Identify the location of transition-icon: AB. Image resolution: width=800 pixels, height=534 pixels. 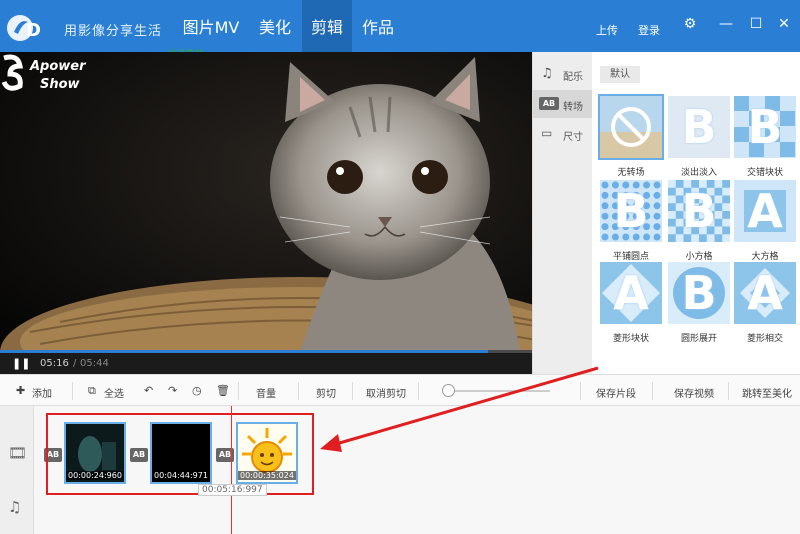
(549, 103).